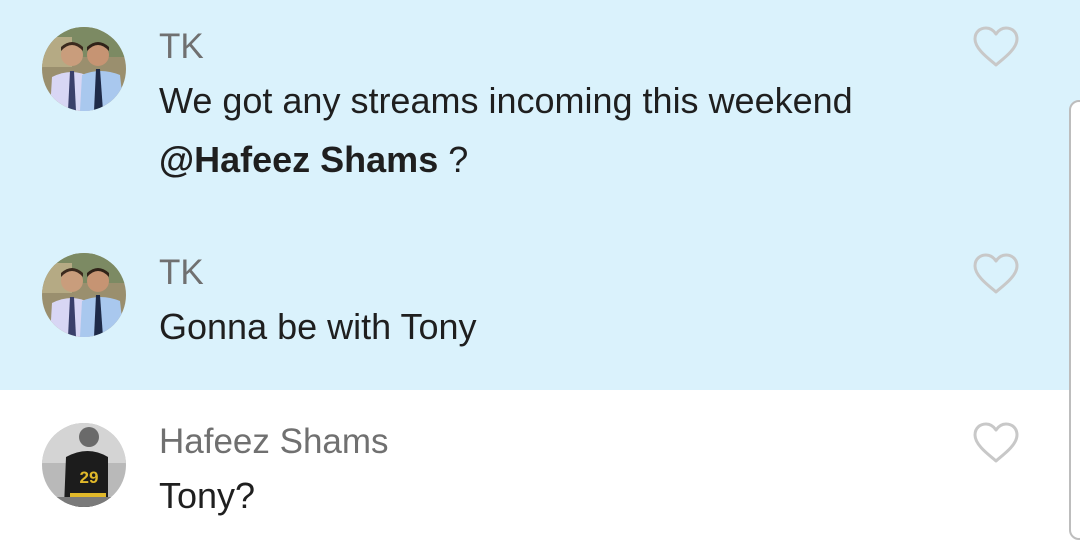 Image resolution: width=1080 pixels, height=552 pixels. I want to click on scrollbar, so click(1074, 320).